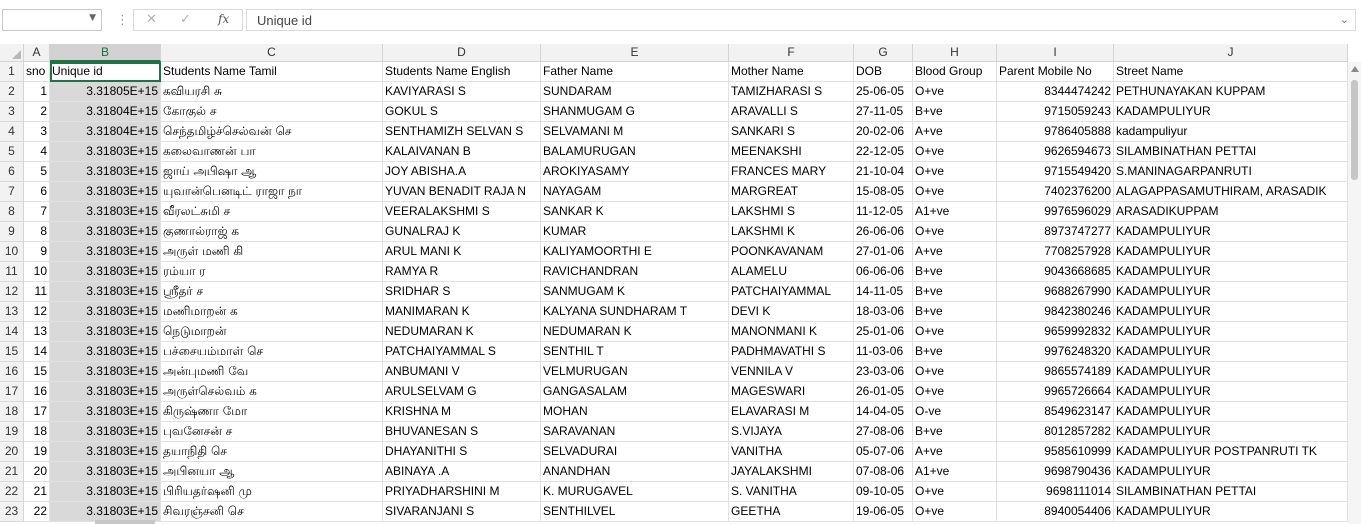  I want to click on table-cell: 23-03-06, so click(883, 372).